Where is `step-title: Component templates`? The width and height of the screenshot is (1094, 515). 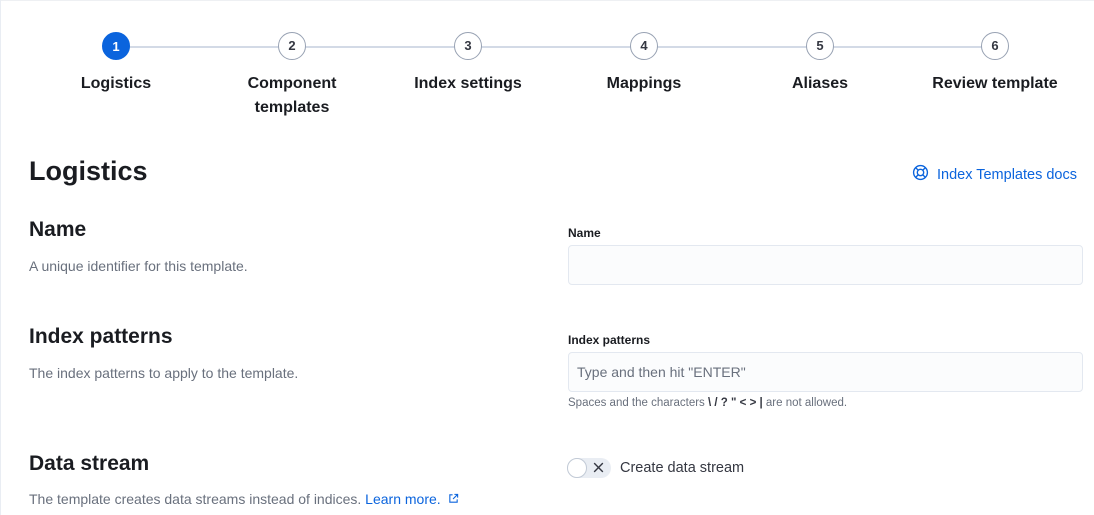
step-title: Component templates is located at coordinates (292, 95).